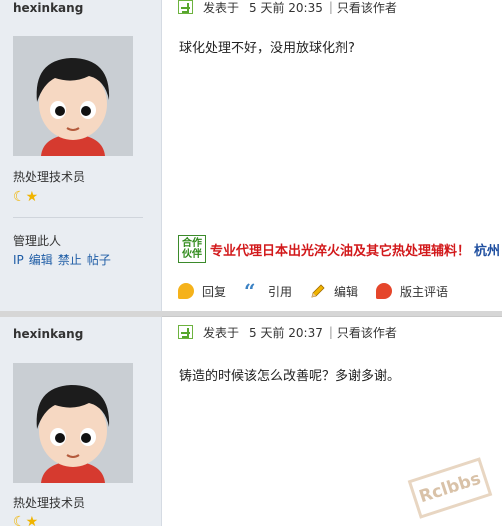  What do you see at coordinates (192, 254) in the screenshot?
I see `partner-badge-line2: 伙伴` at bounding box center [192, 254].